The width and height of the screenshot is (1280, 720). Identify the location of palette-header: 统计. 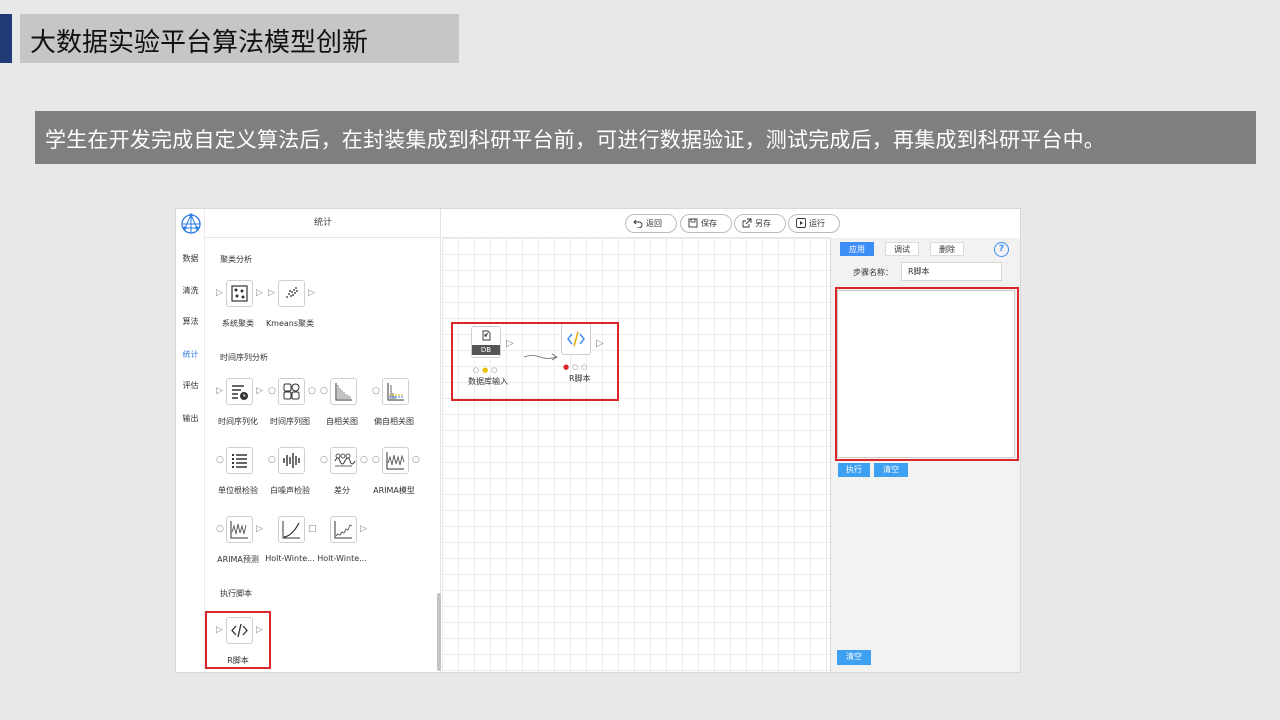
(323, 223).